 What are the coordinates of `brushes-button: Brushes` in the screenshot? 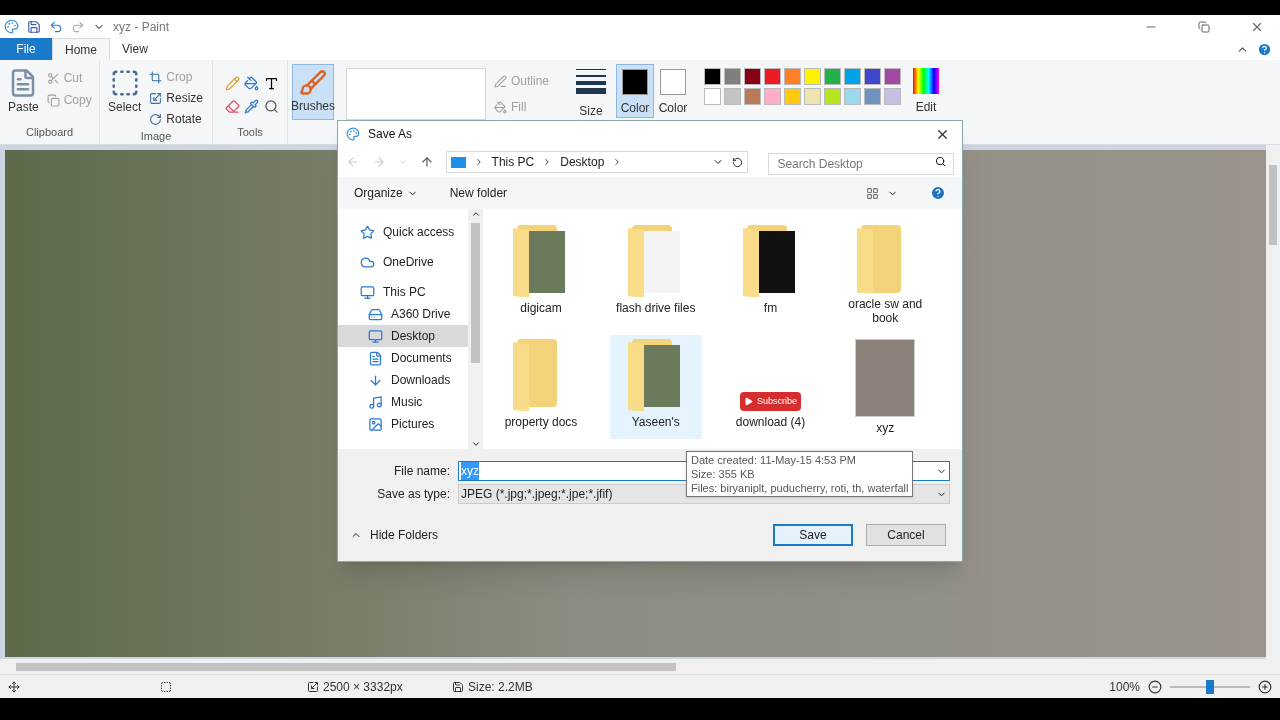 It's located at (313, 92).